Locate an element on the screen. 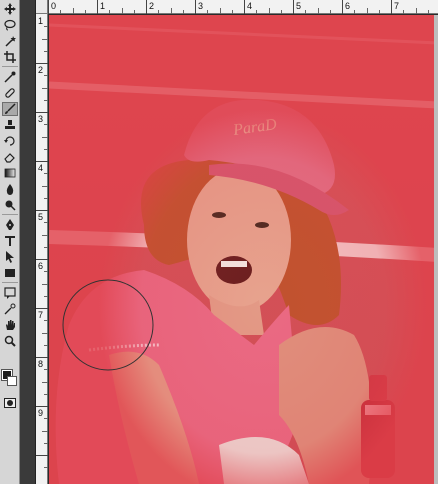 Image resolution: width=438 pixels, height=484 pixels. vertical-scrollbar is located at coordinates (436, 249).